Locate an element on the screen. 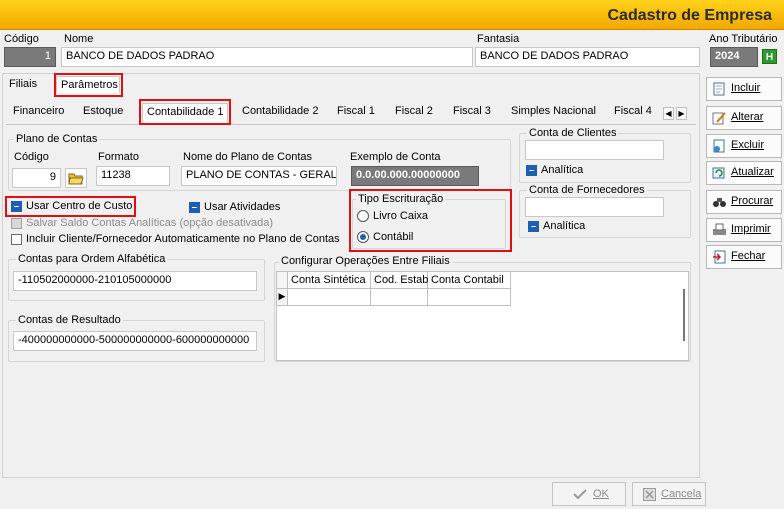 The width and height of the screenshot is (784, 509). fornecedores-analitica-label: Analítica is located at coordinates (564, 226).